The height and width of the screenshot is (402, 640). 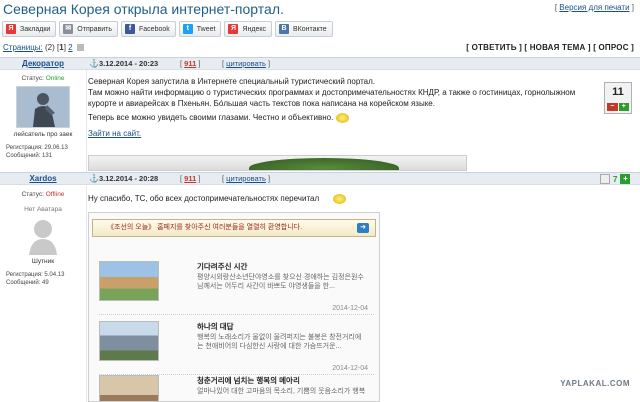 I want to click on facebook-icon: f, so click(x=130, y=29).